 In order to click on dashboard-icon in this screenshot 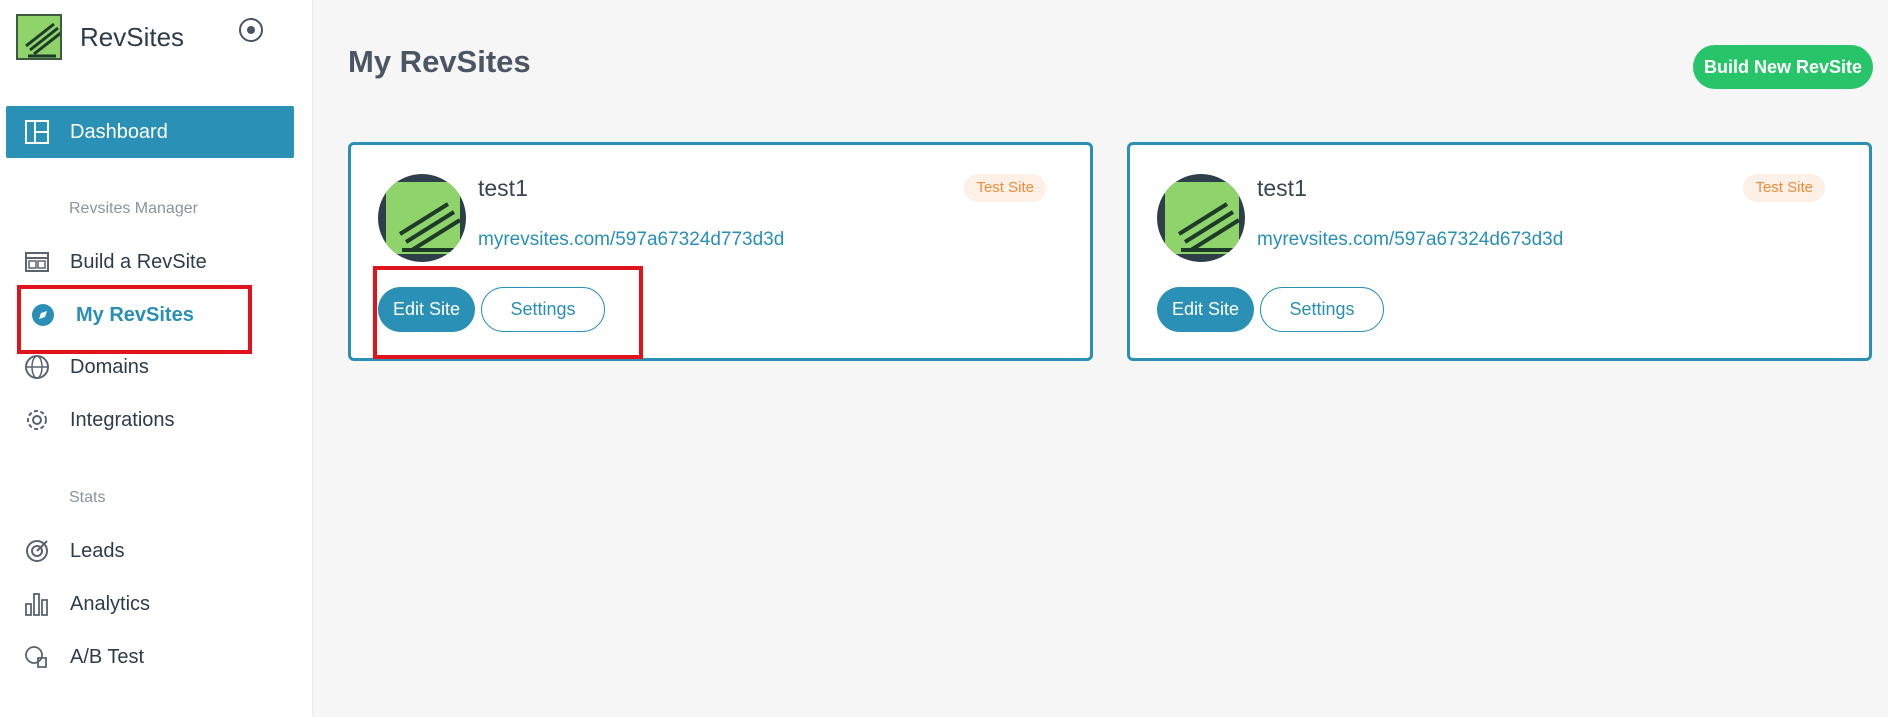, I will do `click(37, 132)`.